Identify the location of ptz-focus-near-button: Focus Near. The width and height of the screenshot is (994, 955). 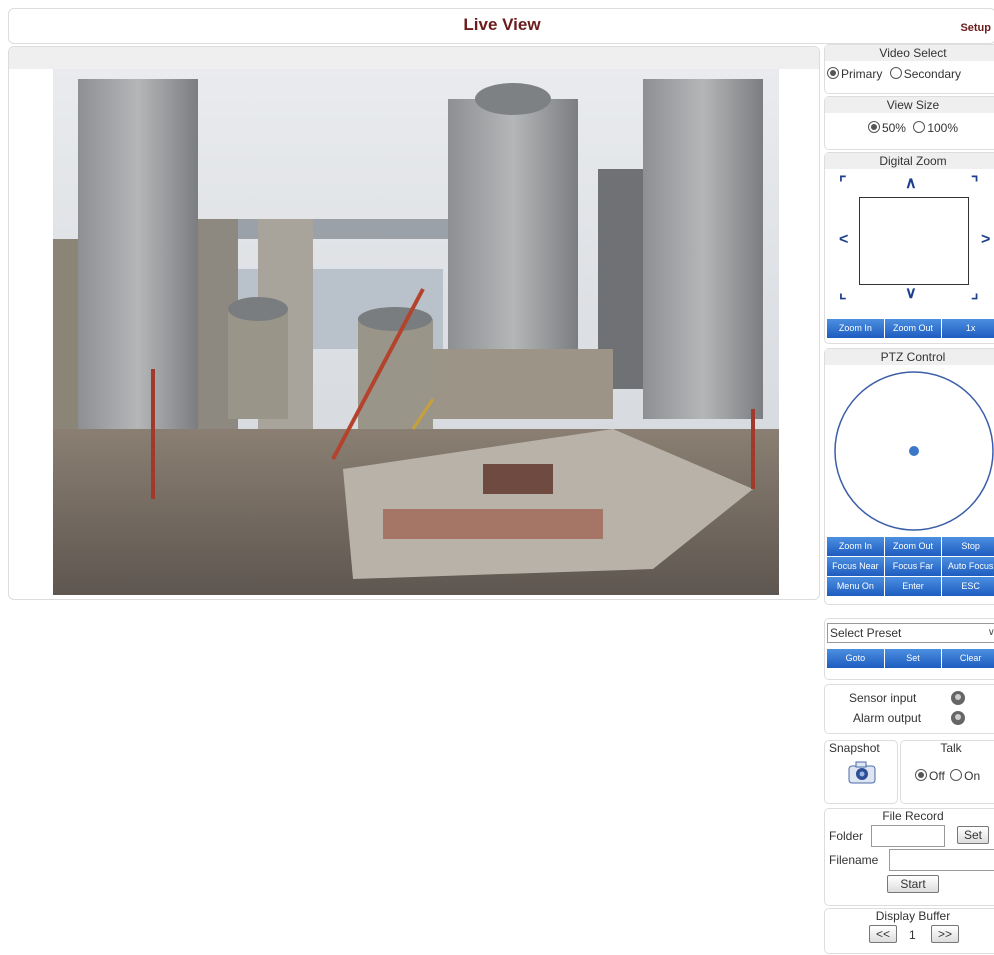
(855, 566).